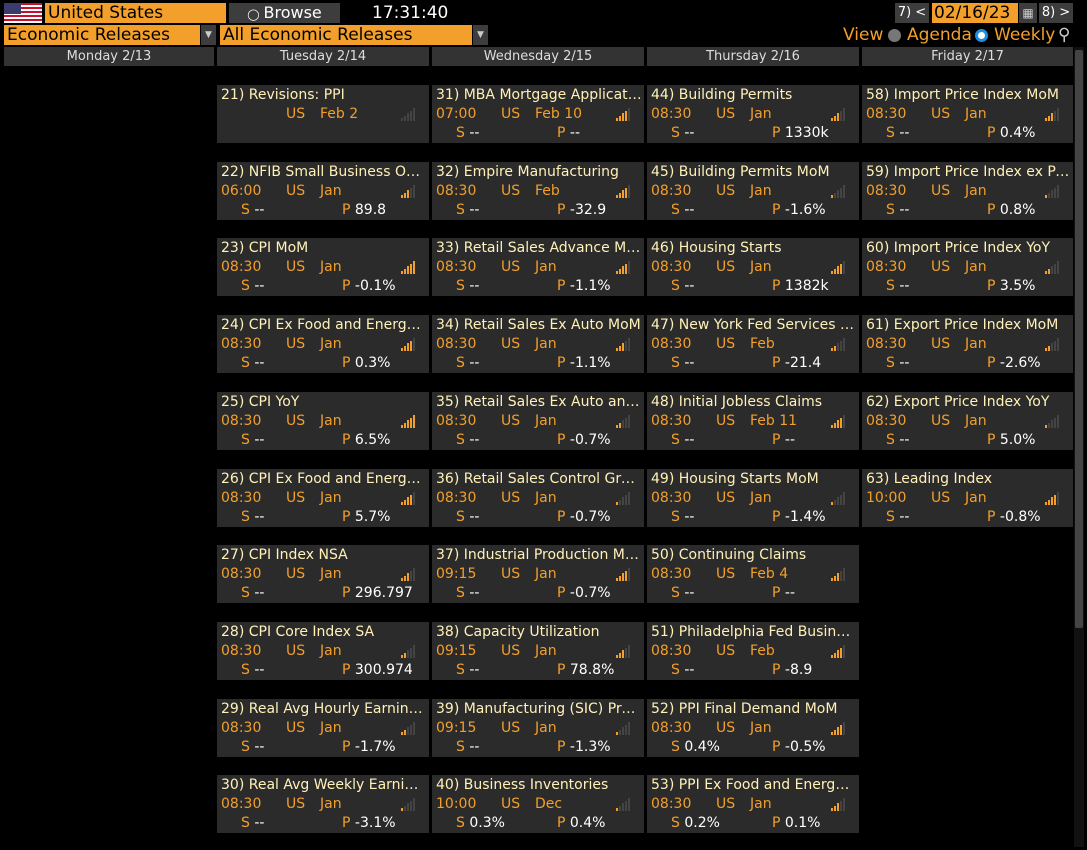  I want to click on event-card: 23) CPI MoM 08:30 US Jan S -- P -0.1%, so click(323, 267).